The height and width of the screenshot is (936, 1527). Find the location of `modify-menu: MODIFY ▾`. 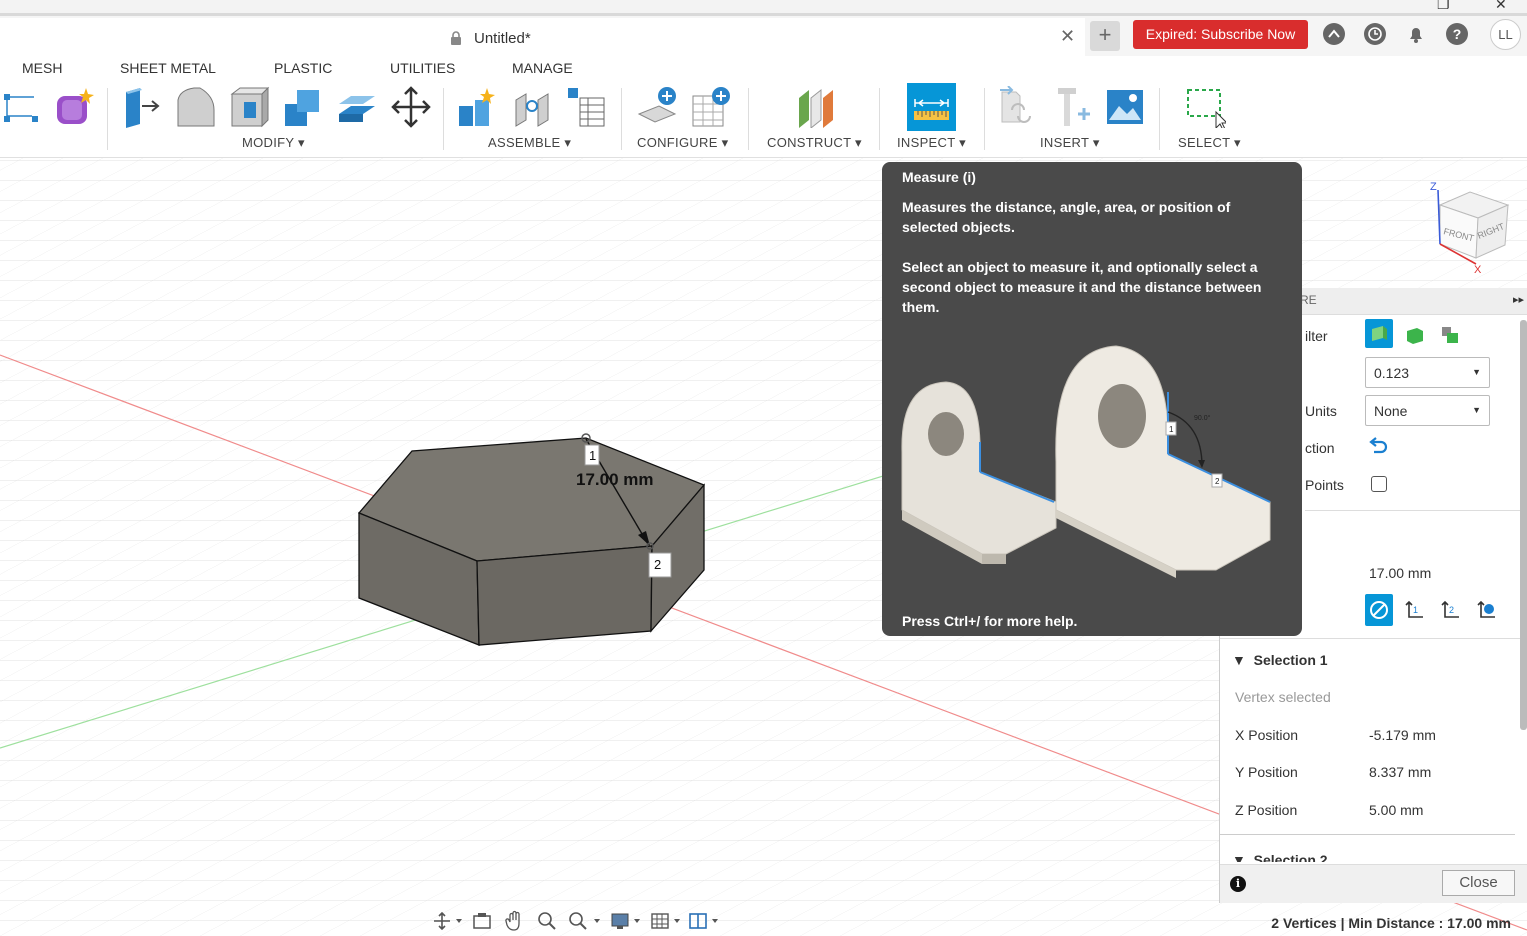

modify-menu: MODIFY ▾ is located at coordinates (273, 143).